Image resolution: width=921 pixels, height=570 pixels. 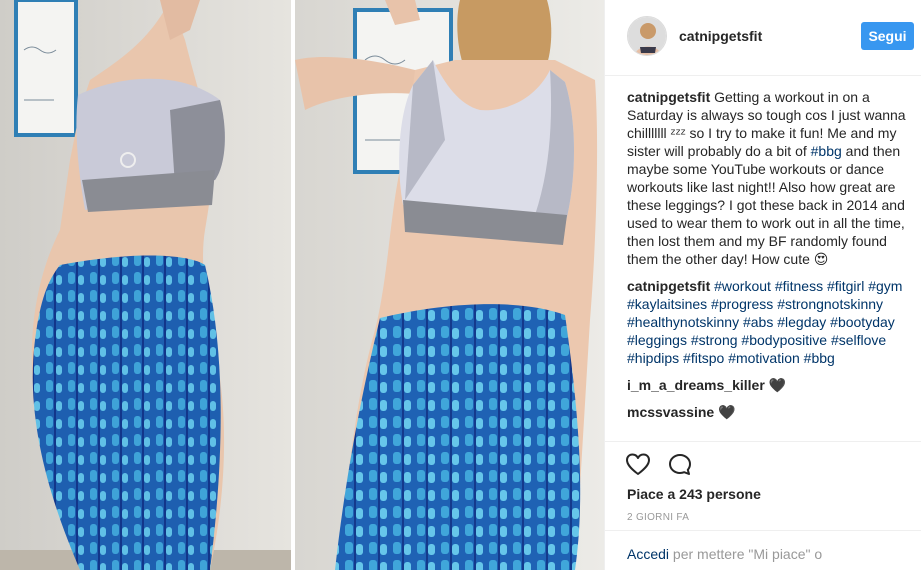 I want to click on caption-hashtag: #bbg, so click(x=826, y=151).